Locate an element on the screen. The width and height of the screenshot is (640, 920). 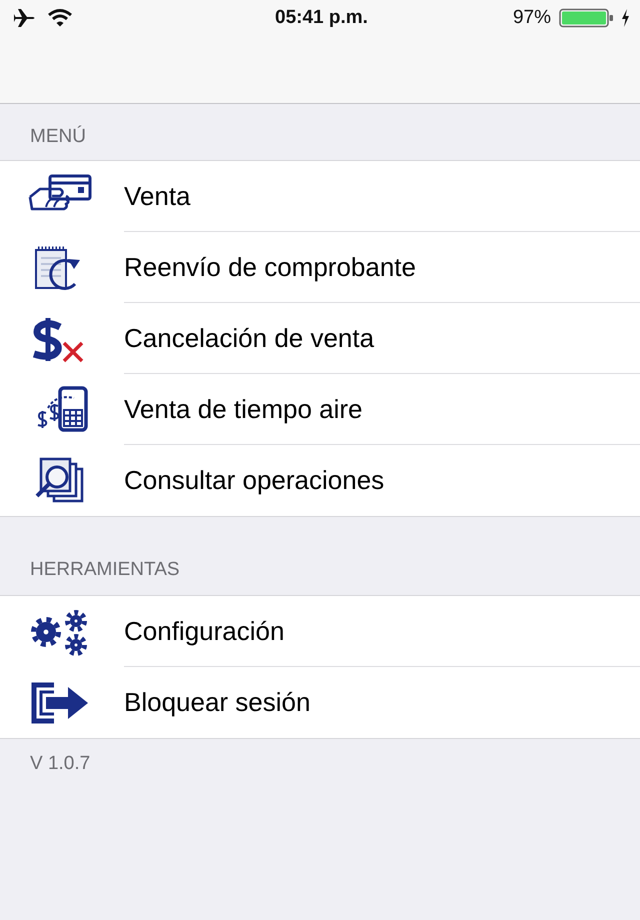
wifi-icon is located at coordinates (60, 18).